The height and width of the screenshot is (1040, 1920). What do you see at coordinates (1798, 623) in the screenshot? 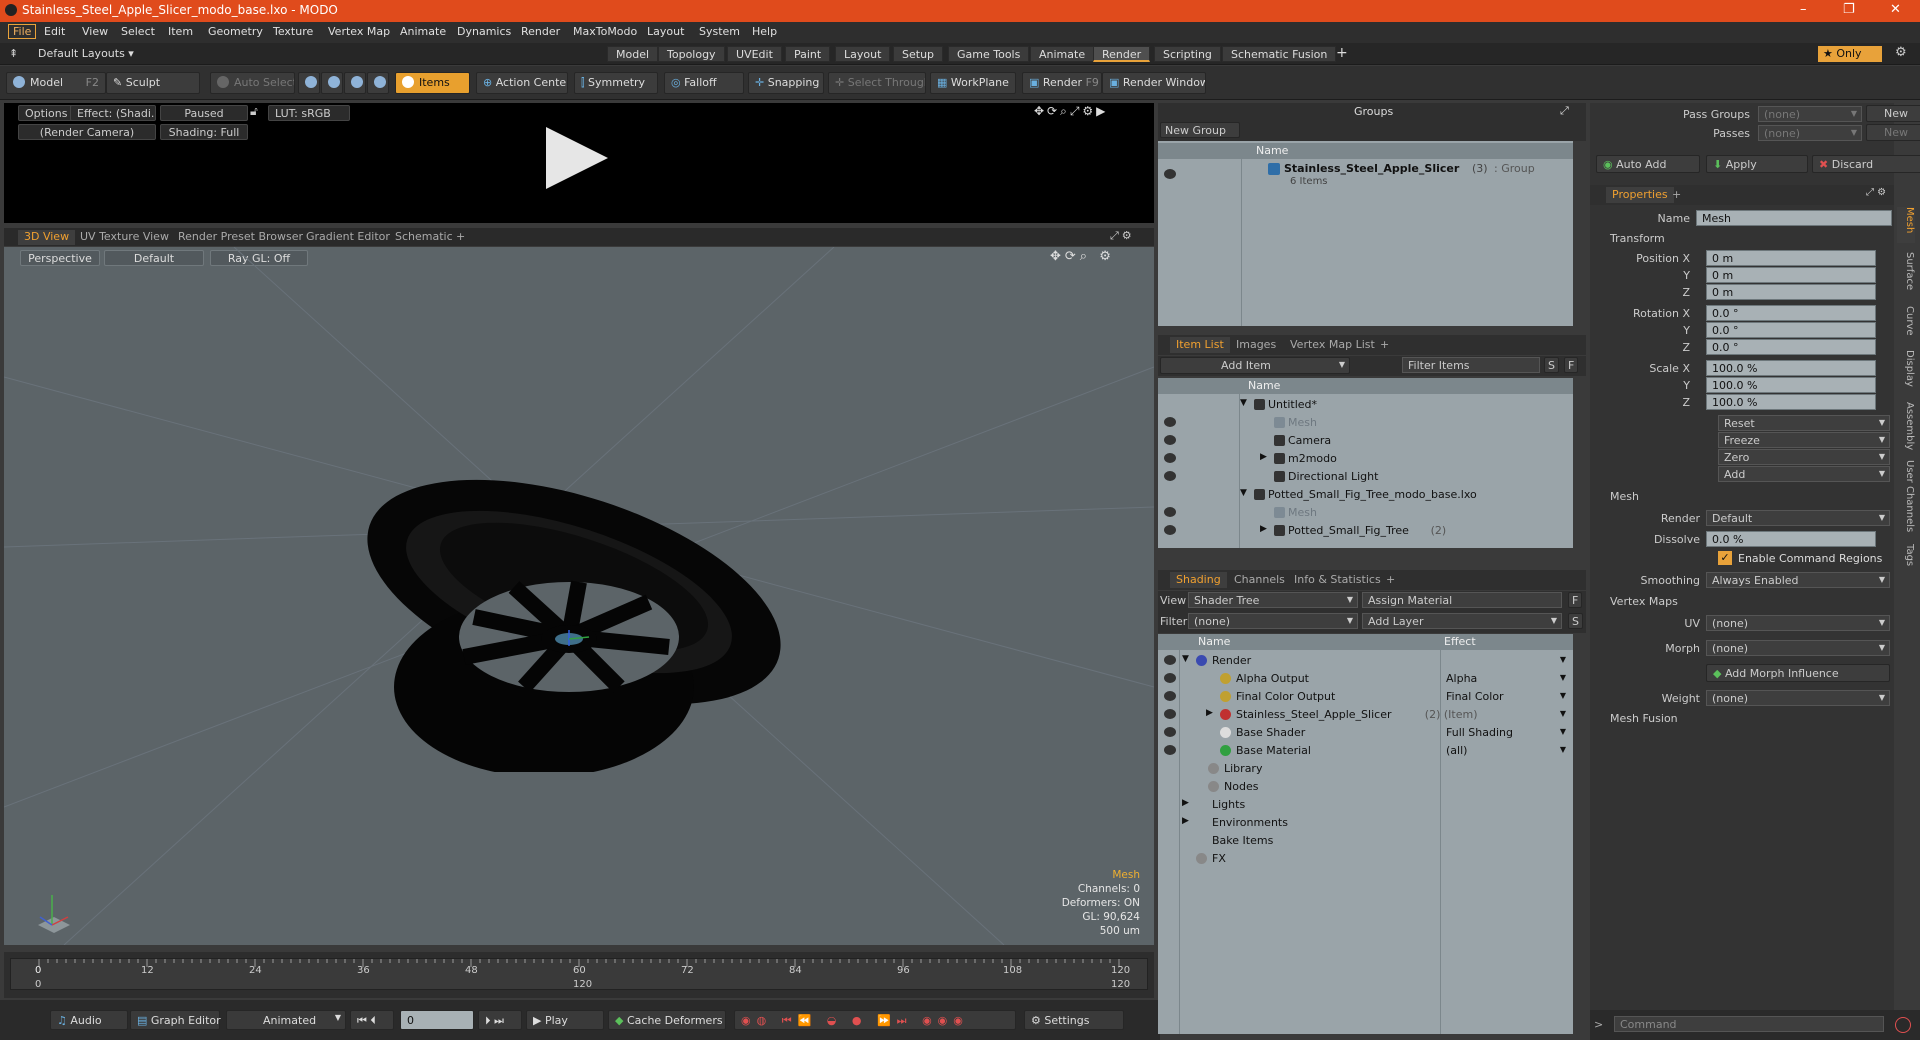
I see `uv-dropdown: (none)` at bounding box center [1798, 623].